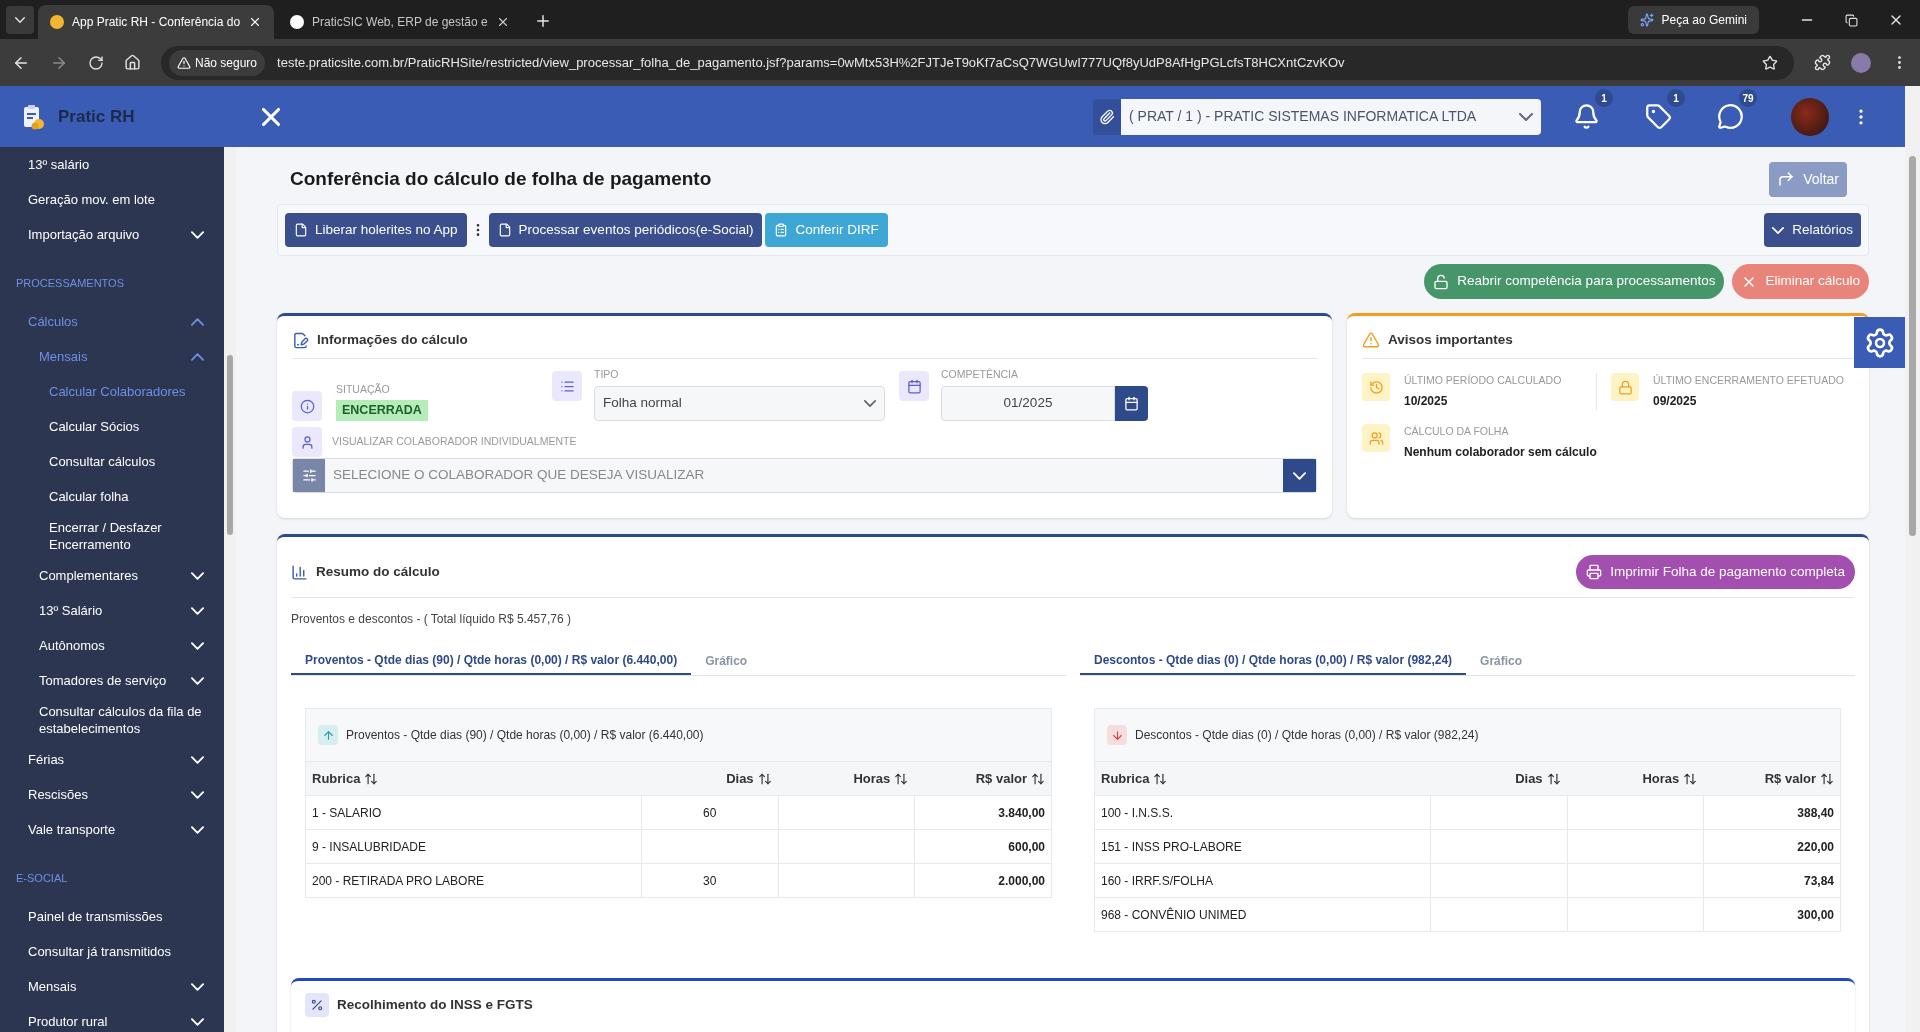  Describe the element at coordinates (112, 164) in the screenshot. I see `sidebar-item: 13º salário` at that location.